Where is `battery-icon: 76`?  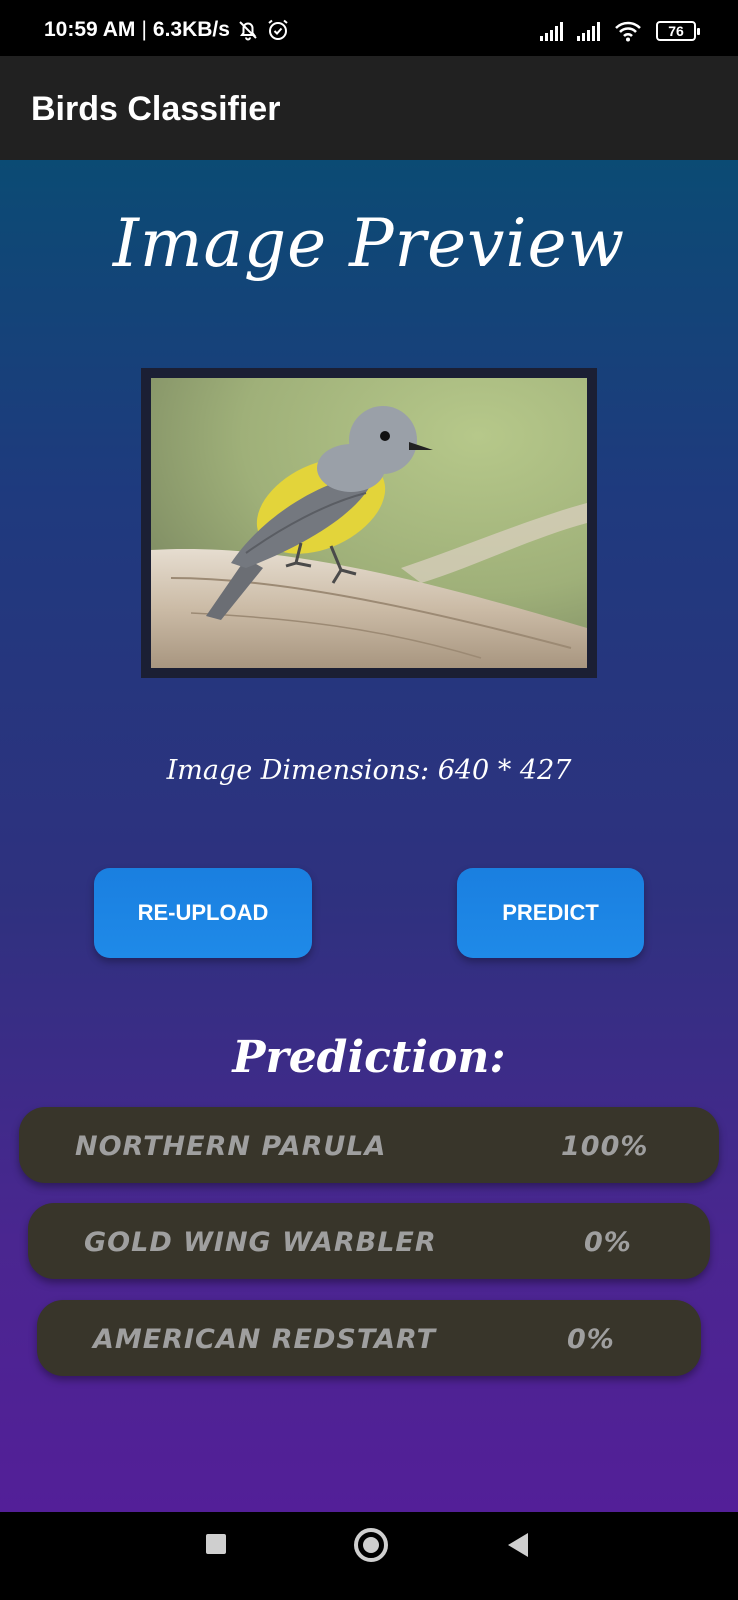
battery-icon: 76 is located at coordinates (678, 31).